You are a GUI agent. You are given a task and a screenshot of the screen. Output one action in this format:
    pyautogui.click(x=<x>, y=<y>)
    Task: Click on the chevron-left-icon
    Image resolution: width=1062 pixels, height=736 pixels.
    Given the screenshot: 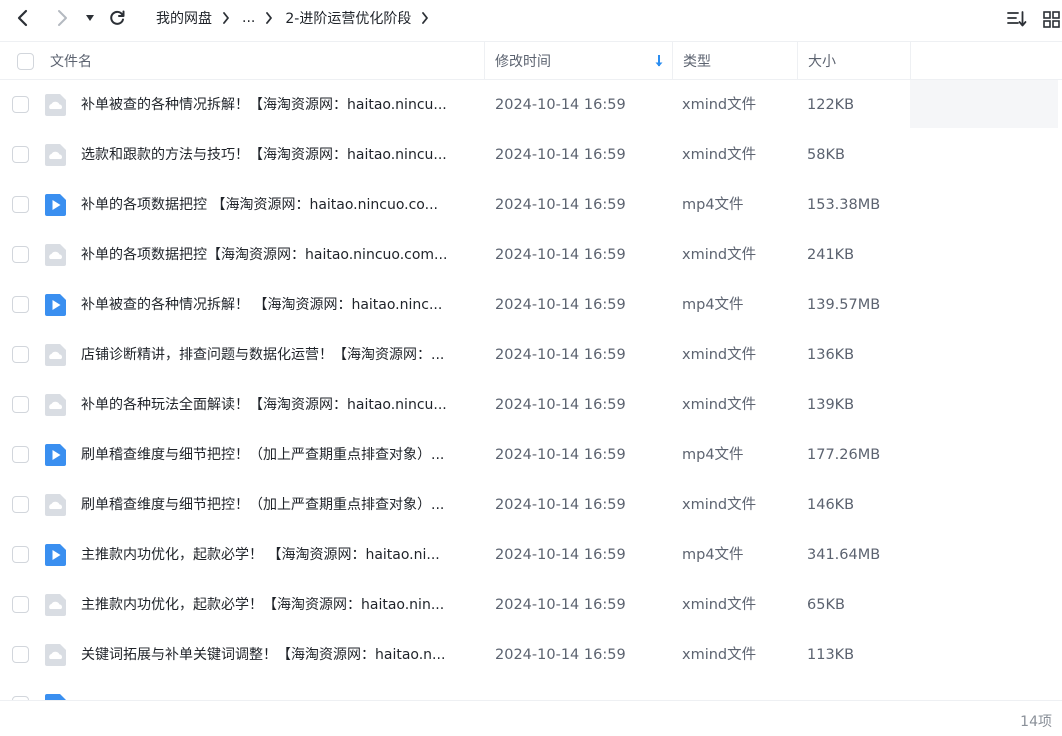 What is the action you would take?
    pyautogui.click(x=22, y=18)
    